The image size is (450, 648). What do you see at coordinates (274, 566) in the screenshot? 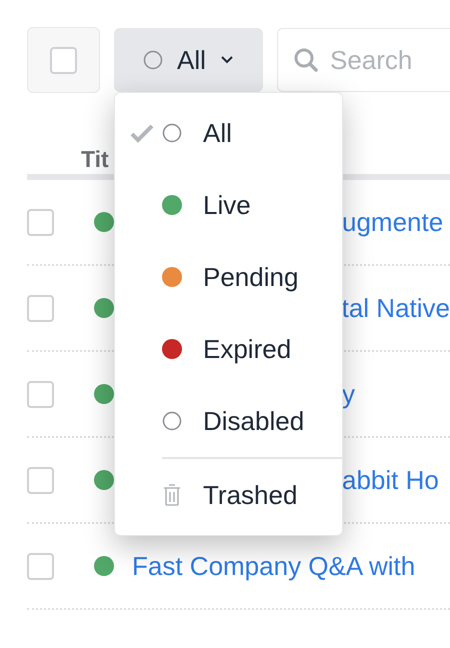
I see `title-link: Fast Company Q&A with` at bounding box center [274, 566].